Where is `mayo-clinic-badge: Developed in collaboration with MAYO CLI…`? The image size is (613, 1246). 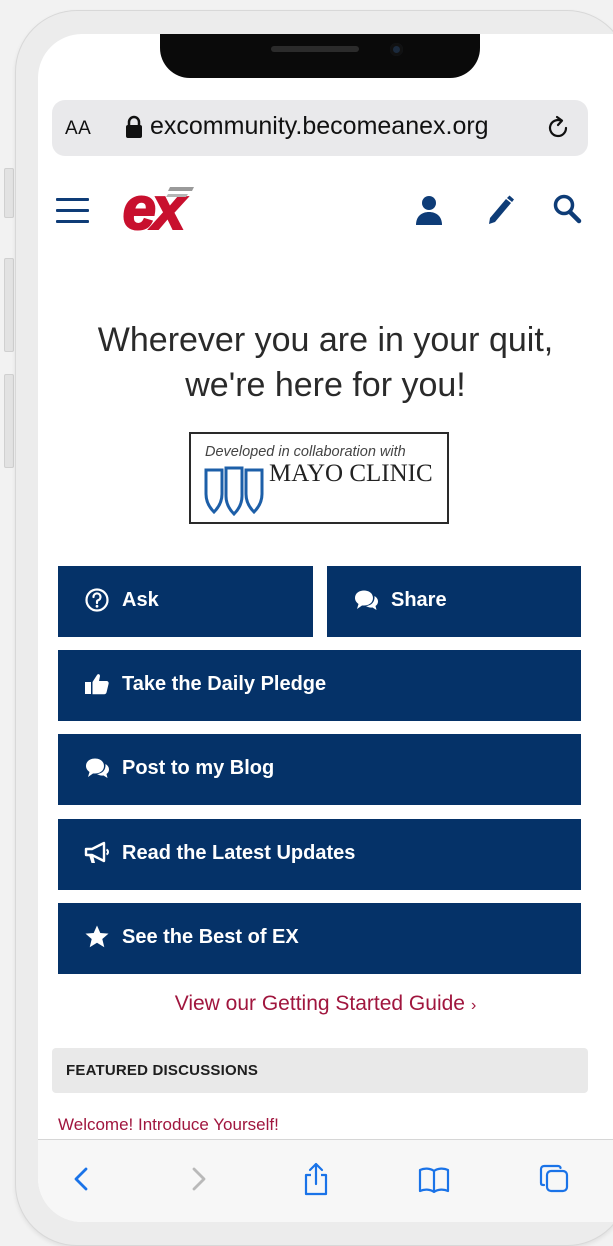
mayo-clinic-badge: Developed in collaboration with MAYO CLI… is located at coordinates (319, 478).